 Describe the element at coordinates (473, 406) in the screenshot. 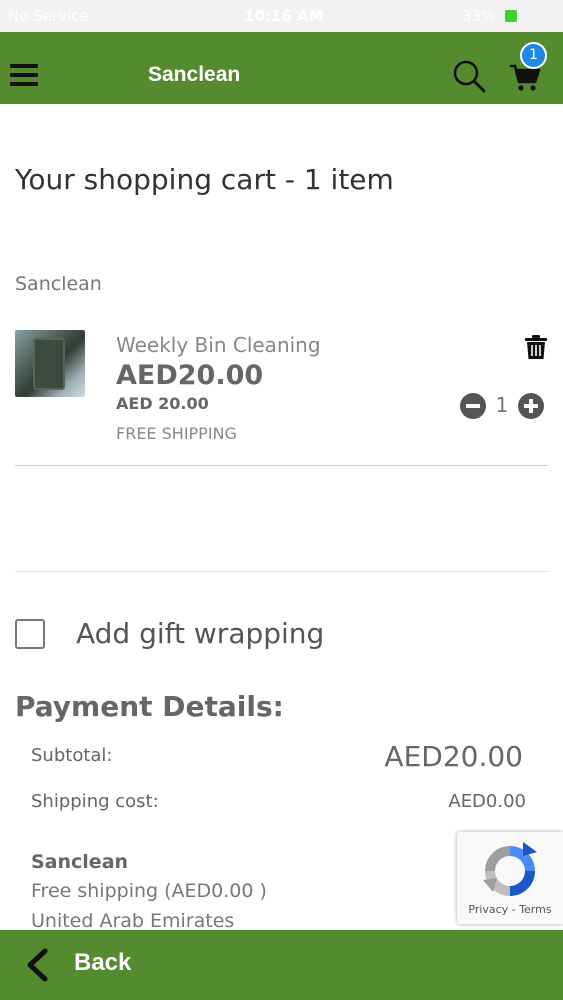

I see `quantity-decrease-icon` at that location.